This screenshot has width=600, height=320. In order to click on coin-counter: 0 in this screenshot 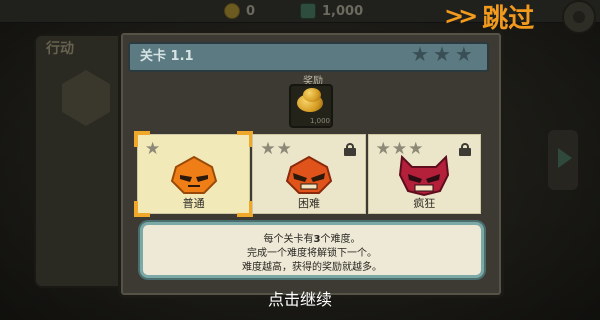, I will do `click(239, 11)`.